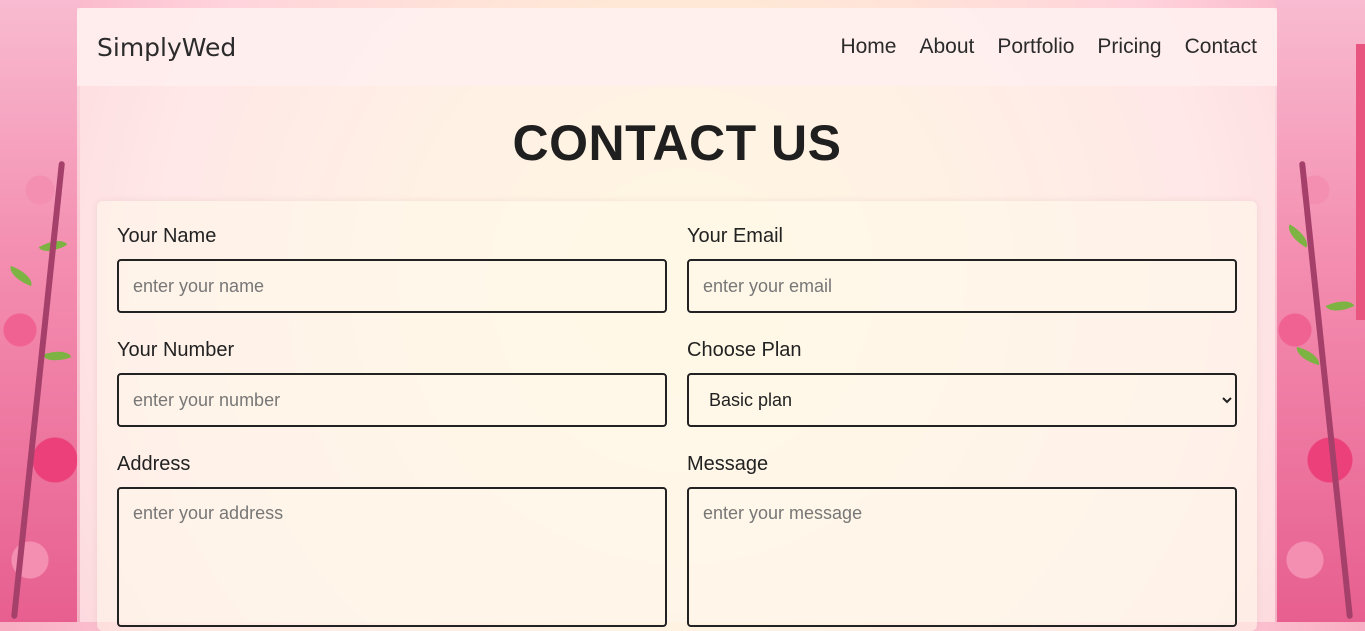 This screenshot has width=1365, height=631. I want to click on name-label: Your Name, so click(167, 236).